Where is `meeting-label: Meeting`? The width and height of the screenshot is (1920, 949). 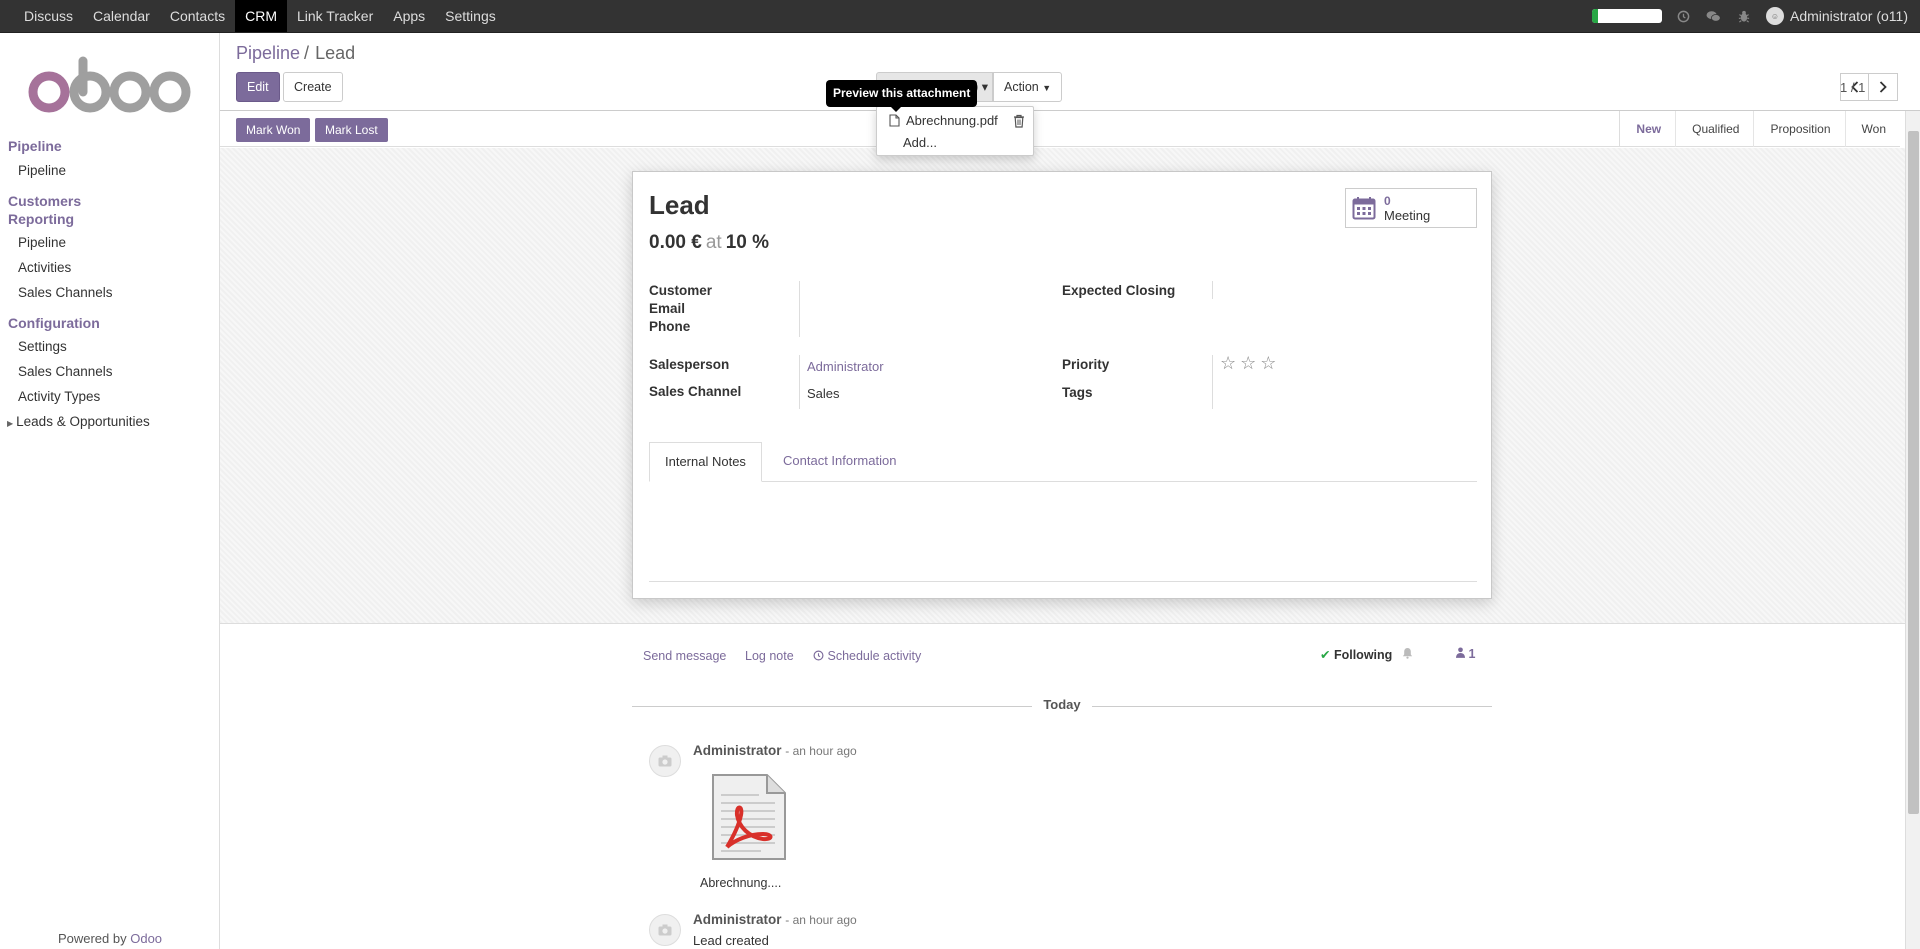
meeting-label: Meeting is located at coordinates (1407, 215).